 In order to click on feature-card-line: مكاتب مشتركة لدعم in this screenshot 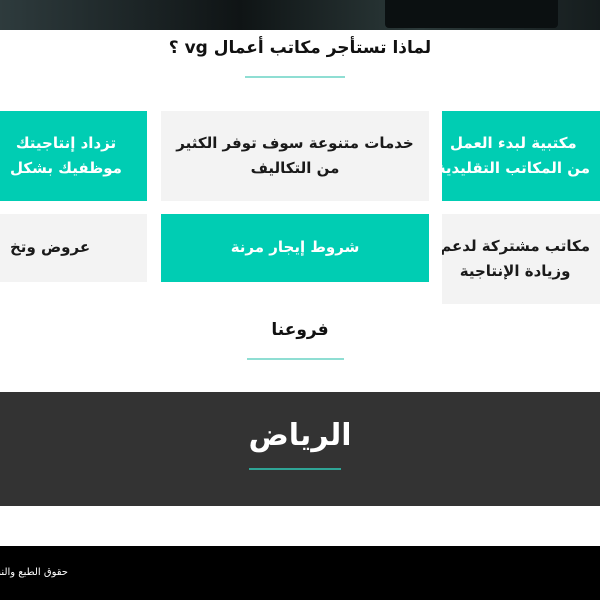, I will do `click(516, 245)`.